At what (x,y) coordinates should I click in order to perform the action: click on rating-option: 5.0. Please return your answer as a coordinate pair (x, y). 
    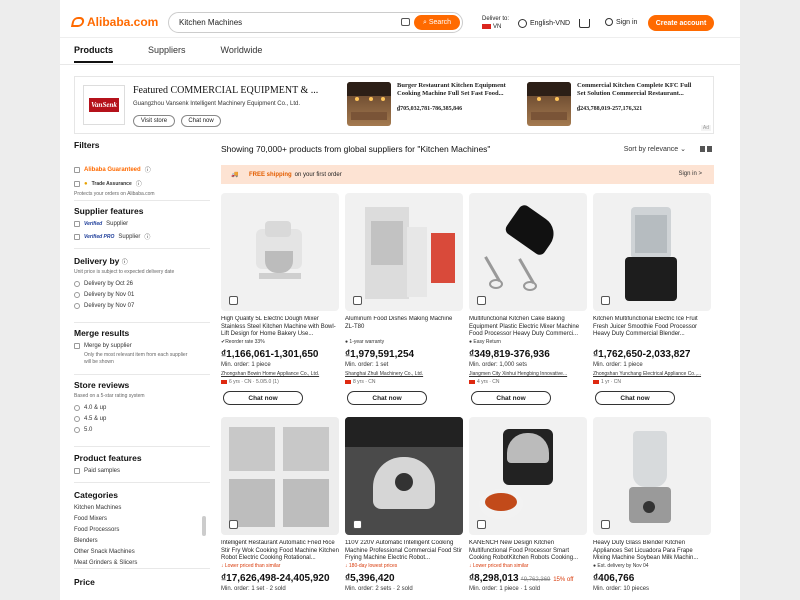
    Looking at the image, I should click on (109, 430).